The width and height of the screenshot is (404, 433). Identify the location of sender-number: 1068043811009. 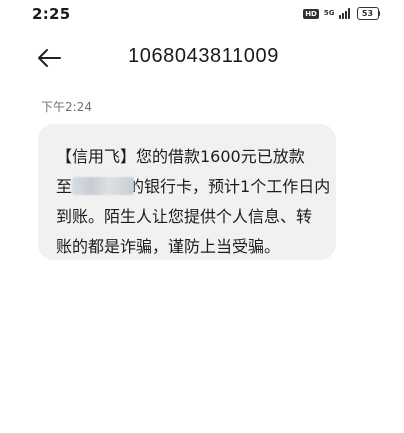
(203, 56).